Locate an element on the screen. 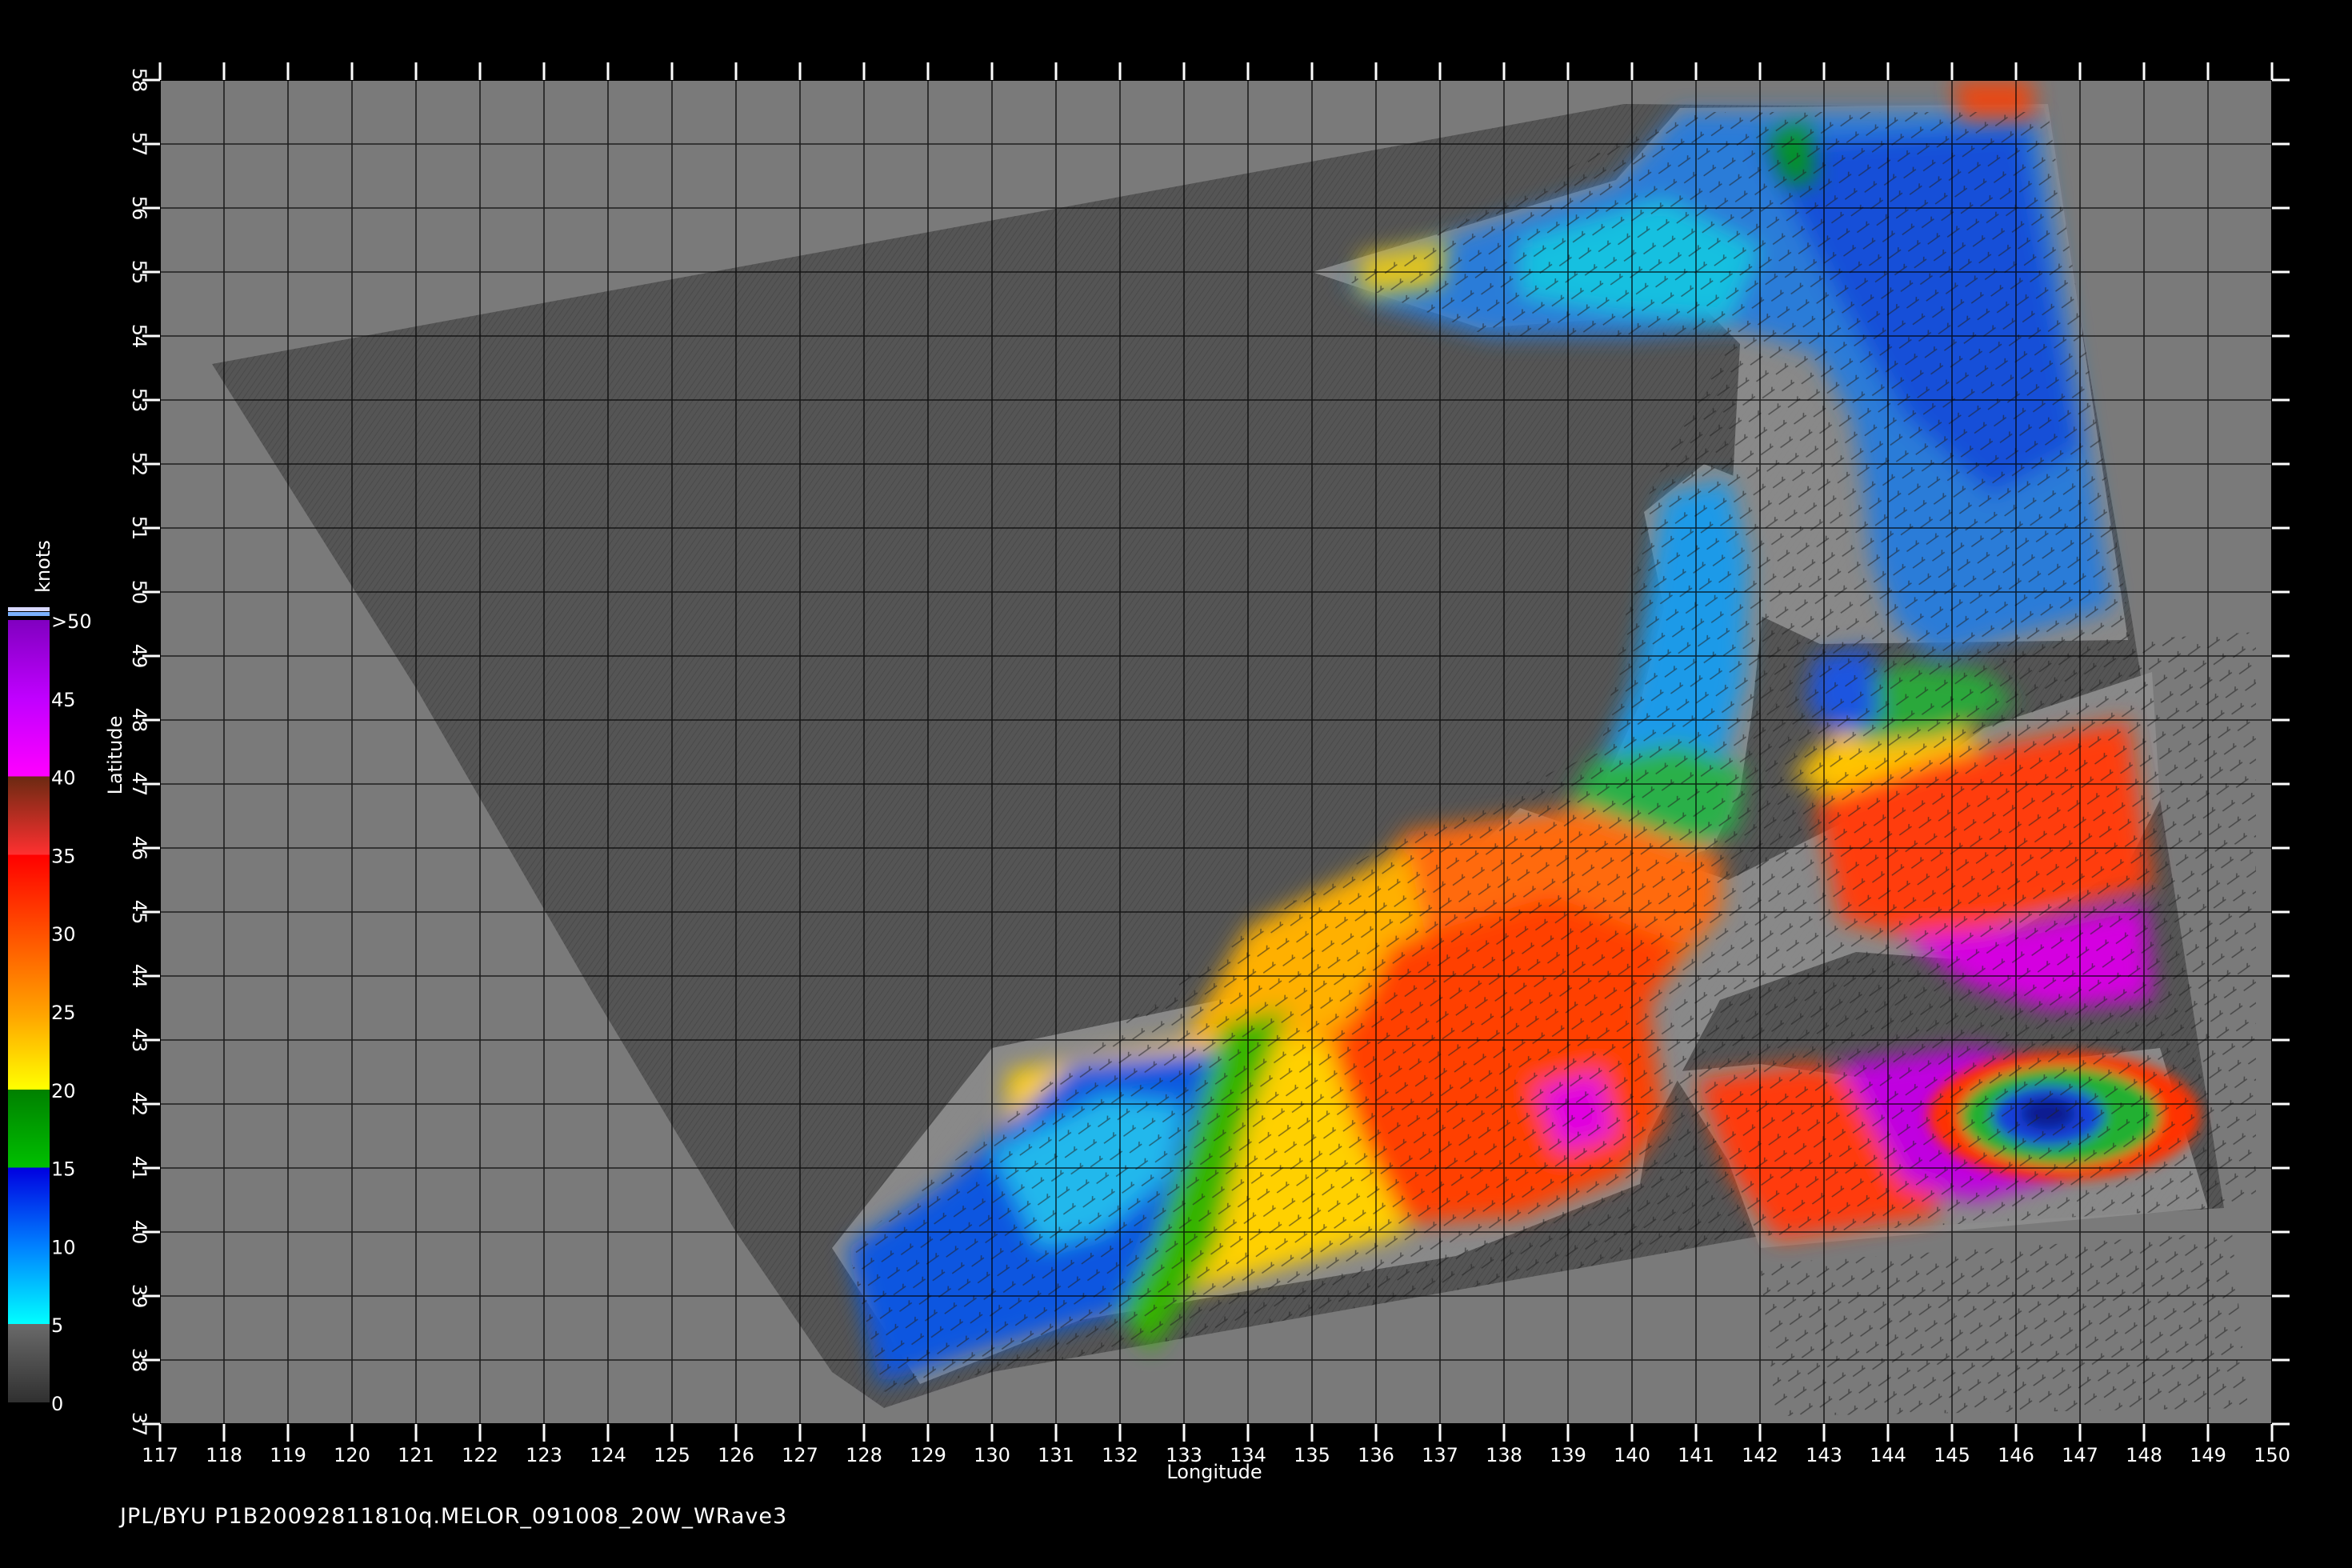  x-tick-label: 136 is located at coordinates (1376, 1455).